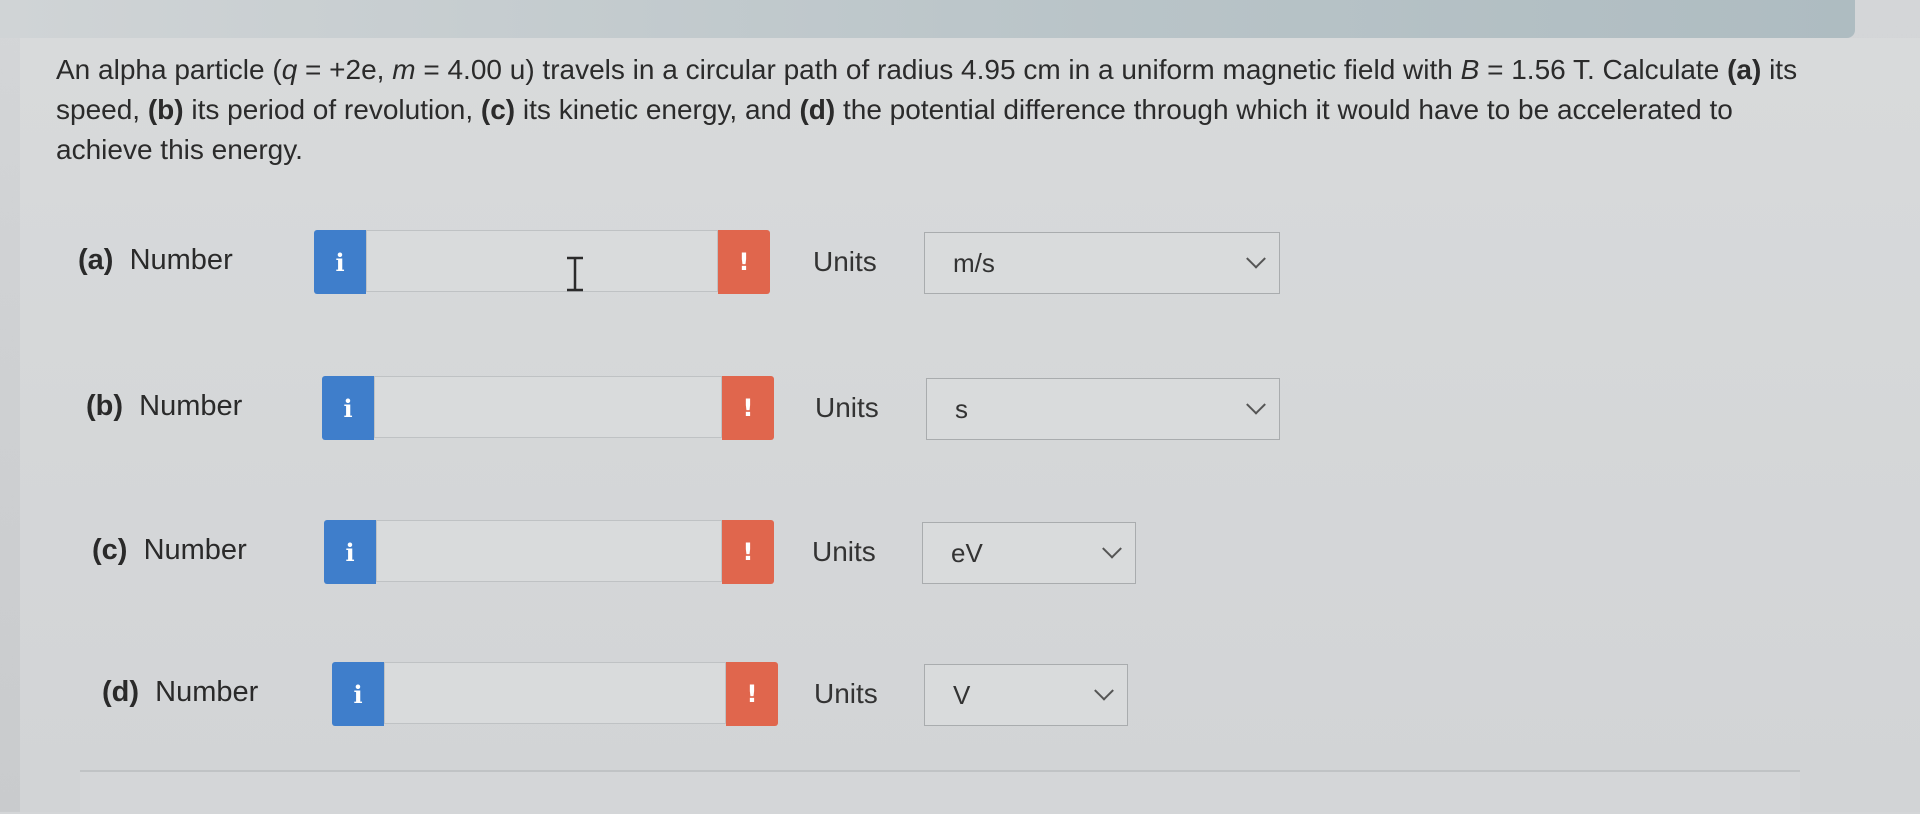 Image resolution: width=1920 pixels, height=814 pixels. I want to click on answer-row-d: (d) Number i ! Units V, so click(617, 695).